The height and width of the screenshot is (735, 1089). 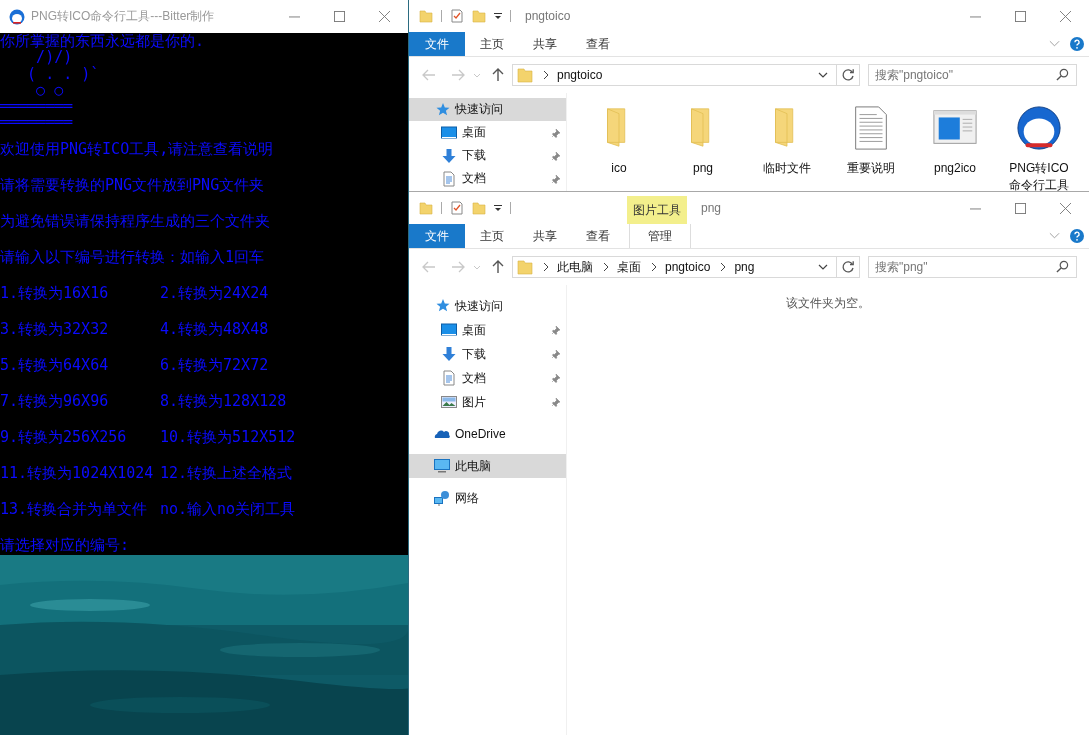 I want to click on nav-item: 此电脑, so click(x=487, y=466).